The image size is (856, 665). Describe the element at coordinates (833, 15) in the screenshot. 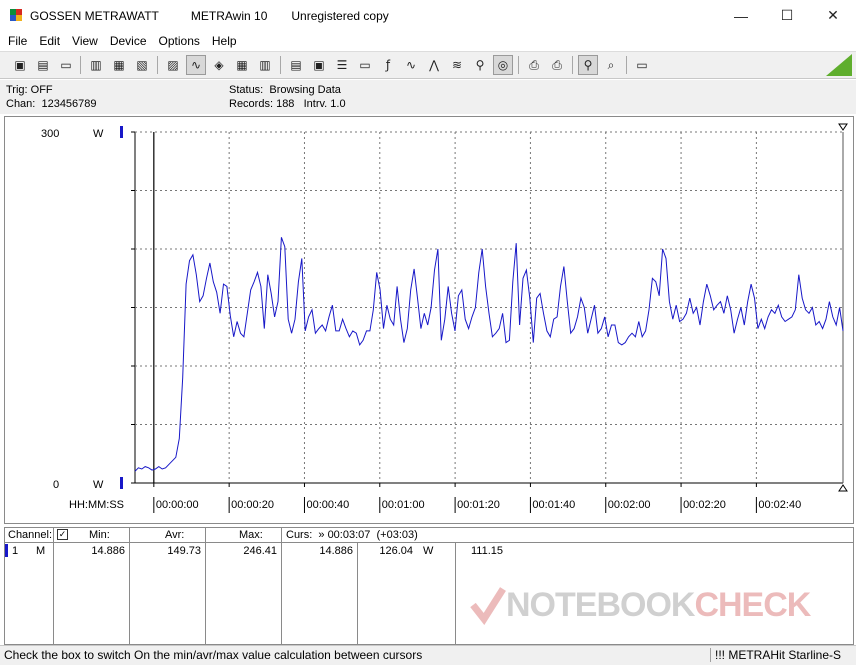

I see `close-button: ✕` at that location.